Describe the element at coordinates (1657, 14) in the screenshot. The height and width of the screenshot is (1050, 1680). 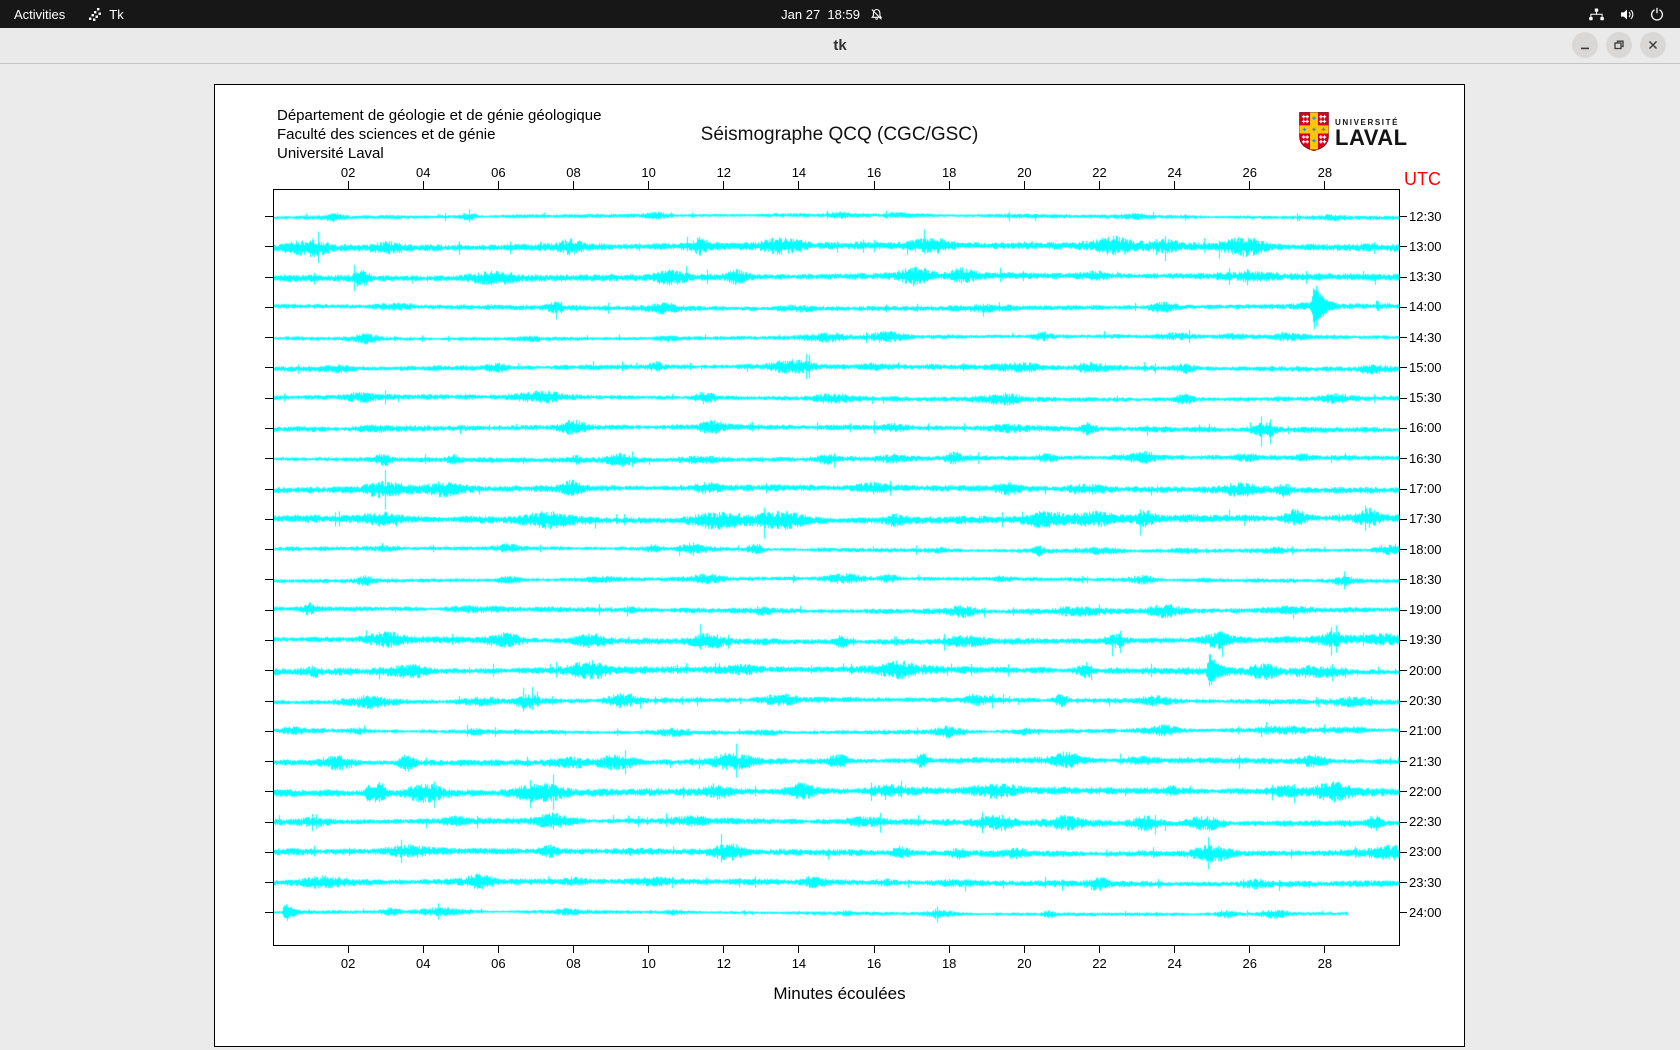
I see `power-icon` at that location.